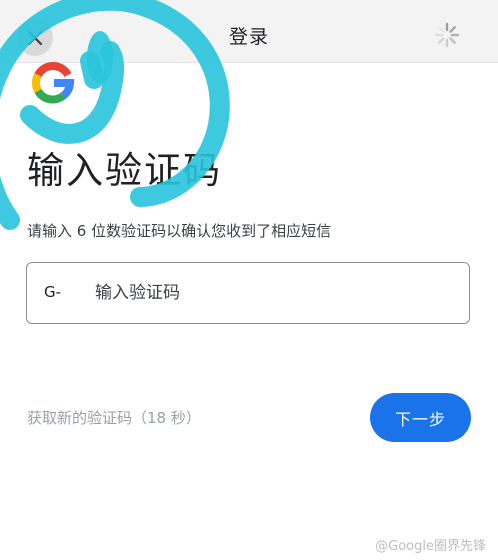 The height and width of the screenshot is (560, 498). Describe the element at coordinates (275, 293) in the screenshot. I see `verification-code-input` at that location.